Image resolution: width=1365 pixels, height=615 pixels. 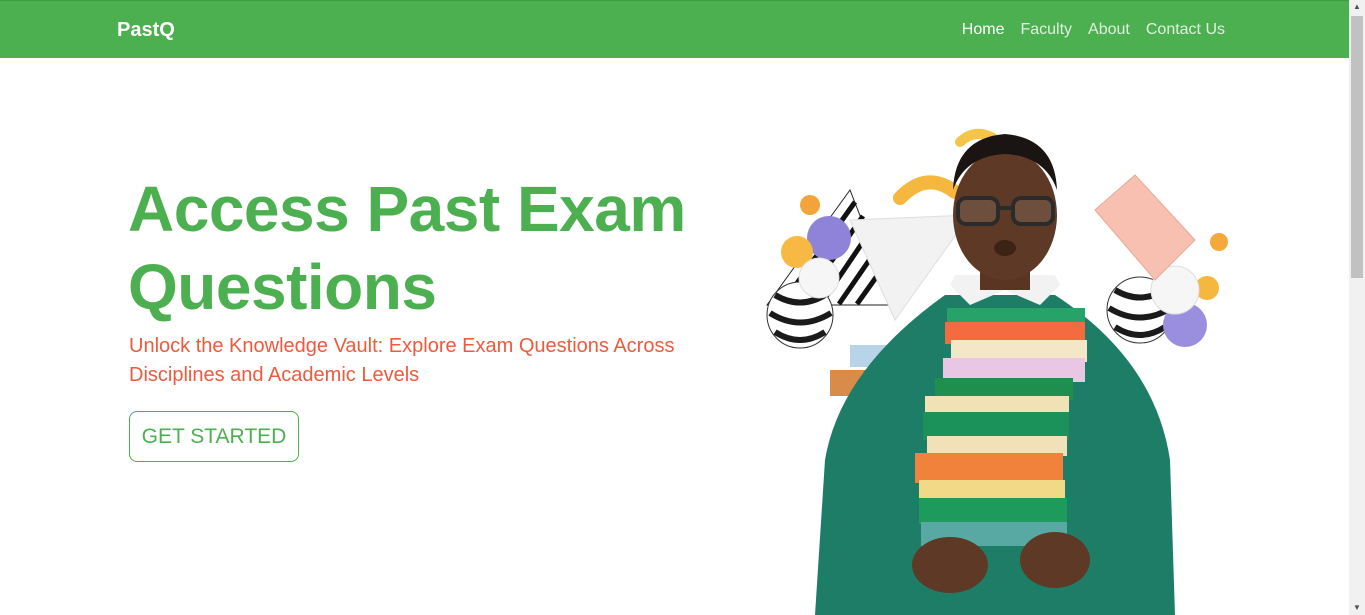 What do you see at coordinates (1357, 307) in the screenshot?
I see `vertical-scrollbar: ▲ ▼` at bounding box center [1357, 307].